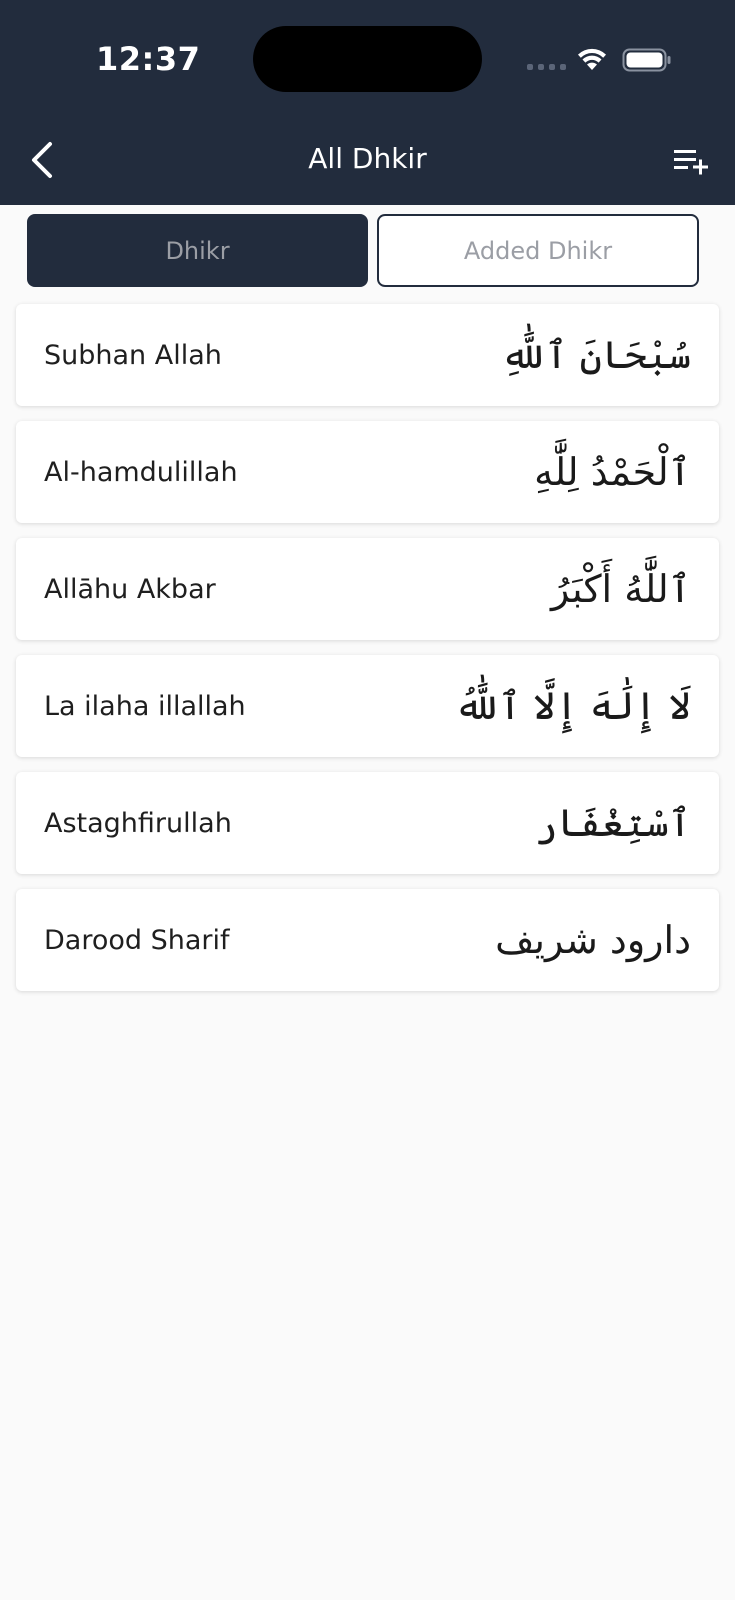  I want to click on dhikr-name: Astaghfirullah, so click(138, 823).